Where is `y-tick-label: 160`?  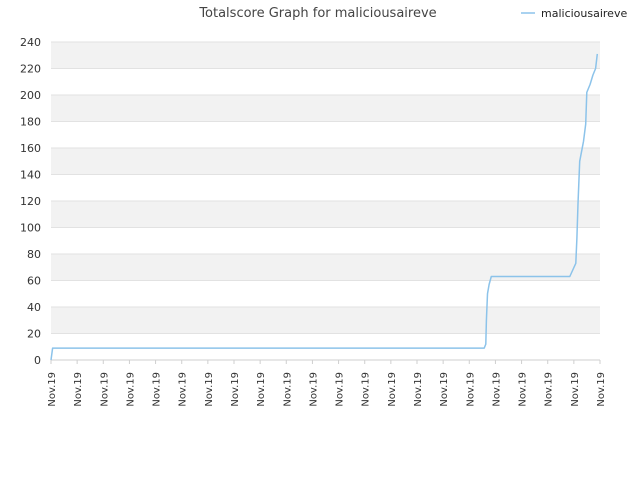 y-tick-label: 160 is located at coordinates (30, 148).